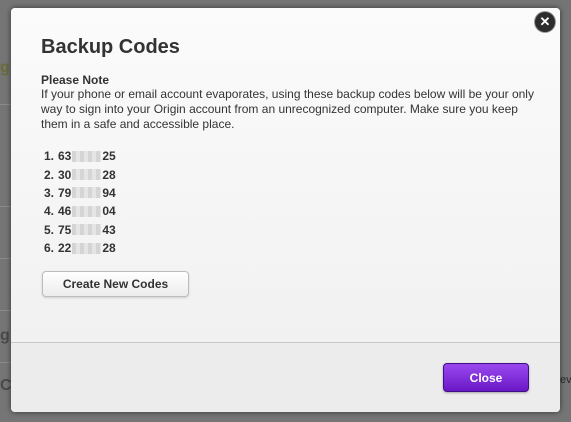 This screenshot has height=422, width=571. I want to click on backup-code-item: 1. 63 25, so click(80, 156).